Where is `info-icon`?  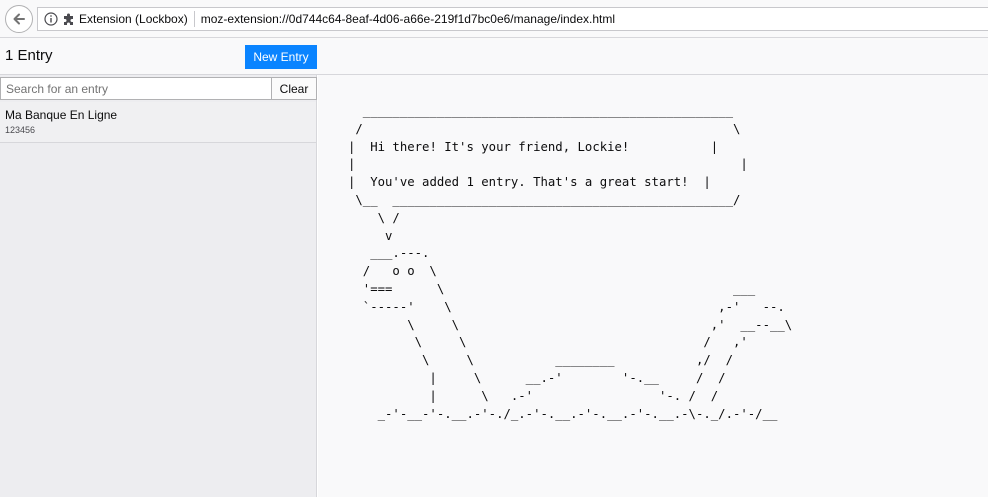
info-icon is located at coordinates (51, 19).